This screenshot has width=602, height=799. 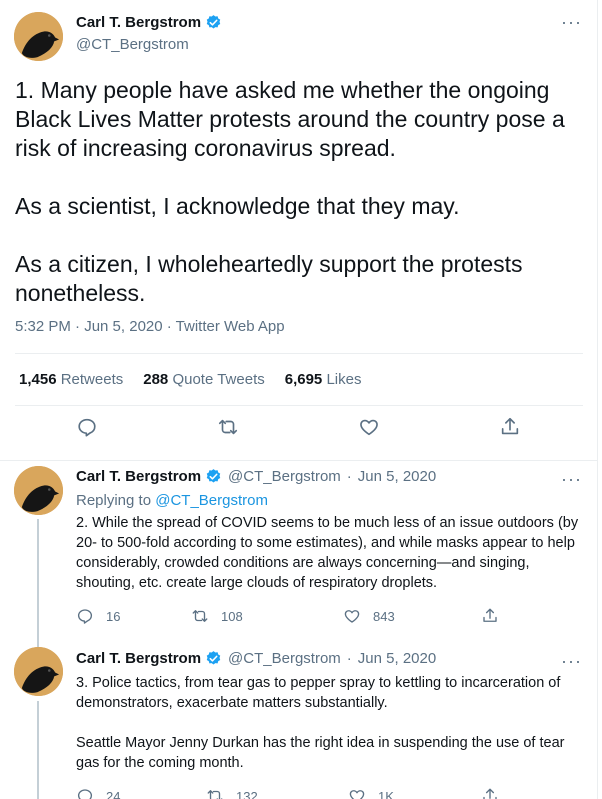 What do you see at coordinates (323, 379) in the screenshot?
I see `likes-stat: 6,695 Likes` at bounding box center [323, 379].